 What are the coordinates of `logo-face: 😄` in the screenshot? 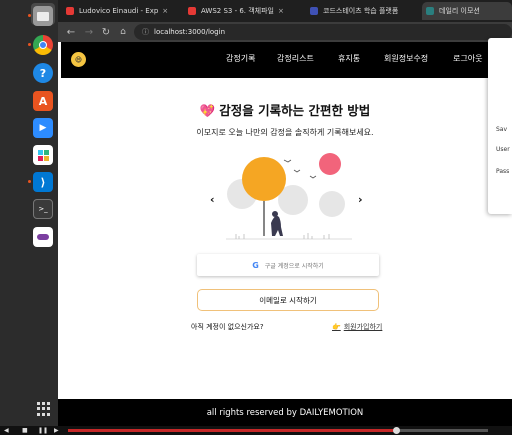 It's located at (78, 59).